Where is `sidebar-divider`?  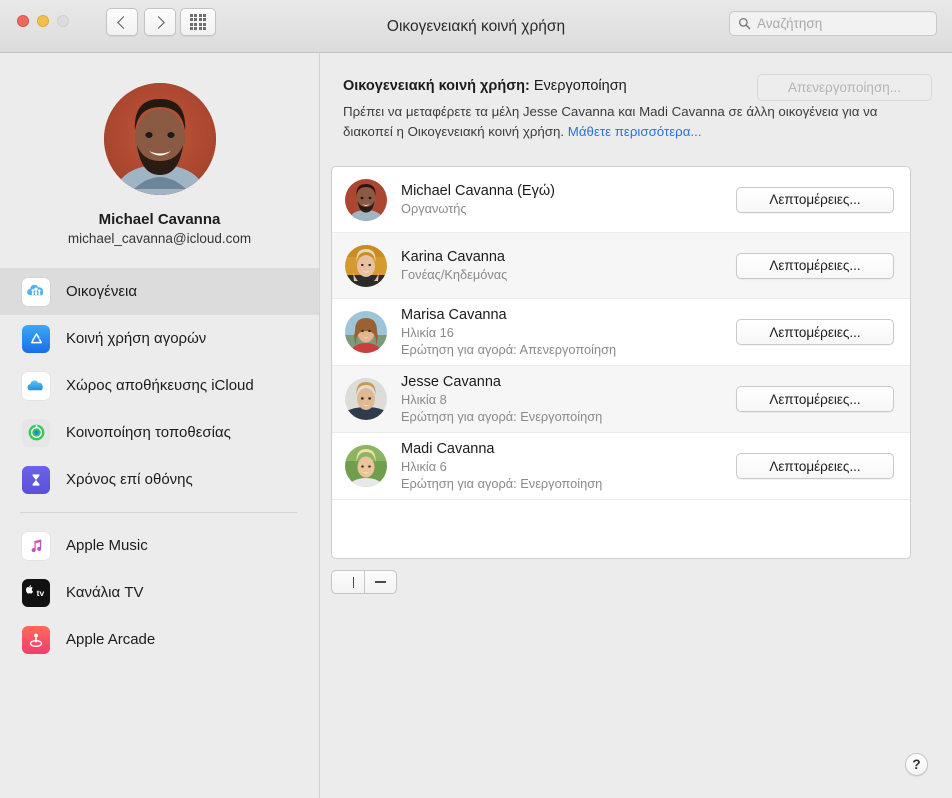
sidebar-divider is located at coordinates (158, 512).